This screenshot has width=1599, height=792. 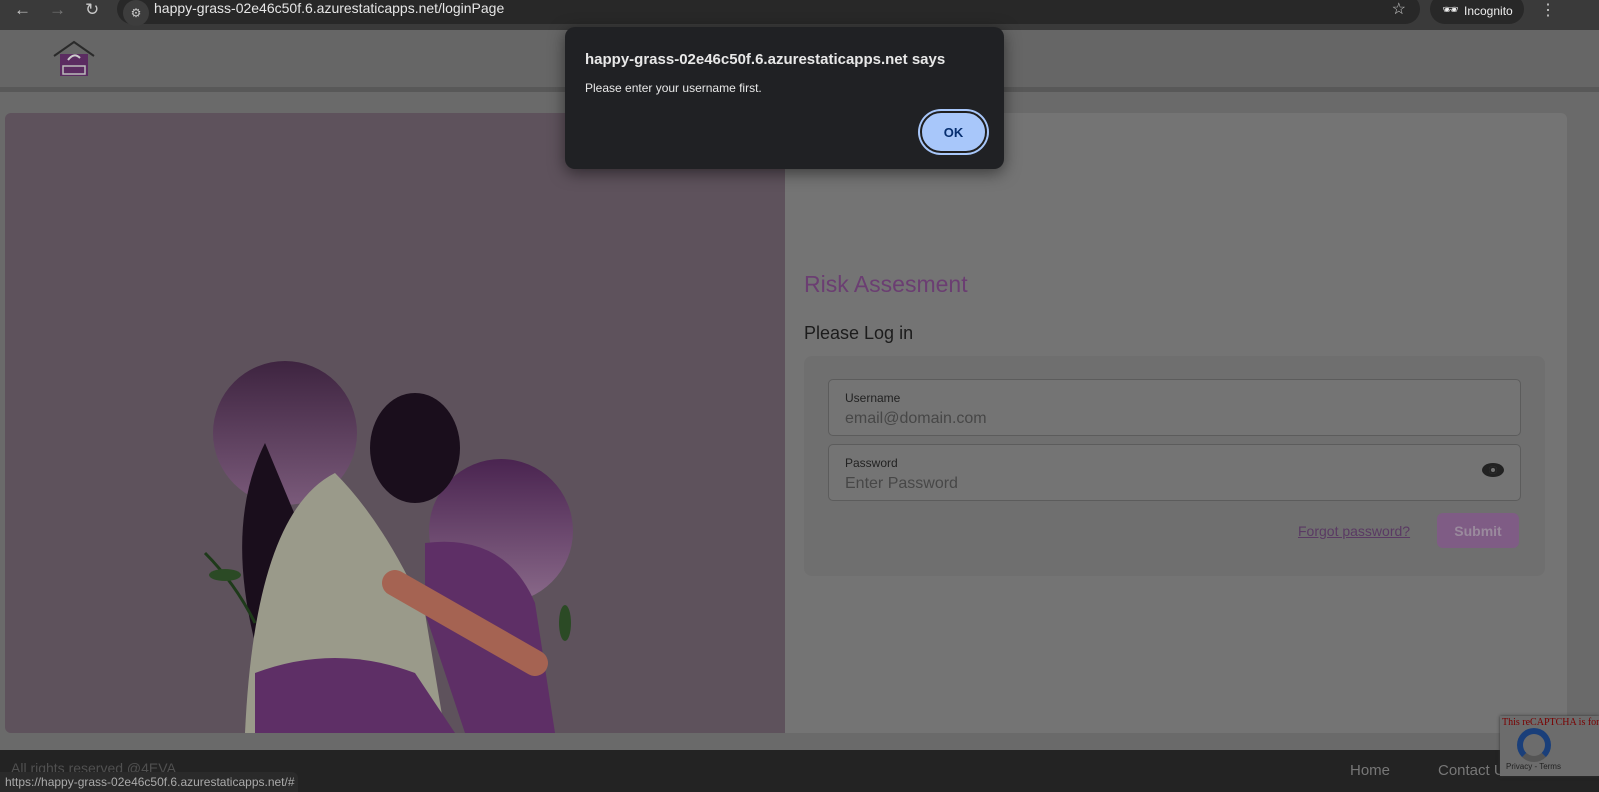 What do you see at coordinates (1533, 766) in the screenshot?
I see `recaptcha-terms: Privacy - Terms` at bounding box center [1533, 766].